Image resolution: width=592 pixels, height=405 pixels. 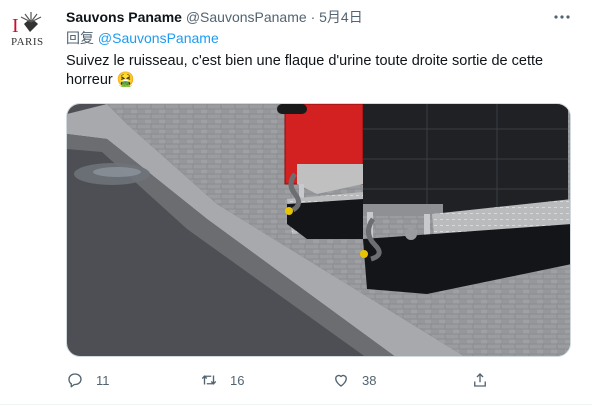 I want to click on heart-icon, so click(x=341, y=380).